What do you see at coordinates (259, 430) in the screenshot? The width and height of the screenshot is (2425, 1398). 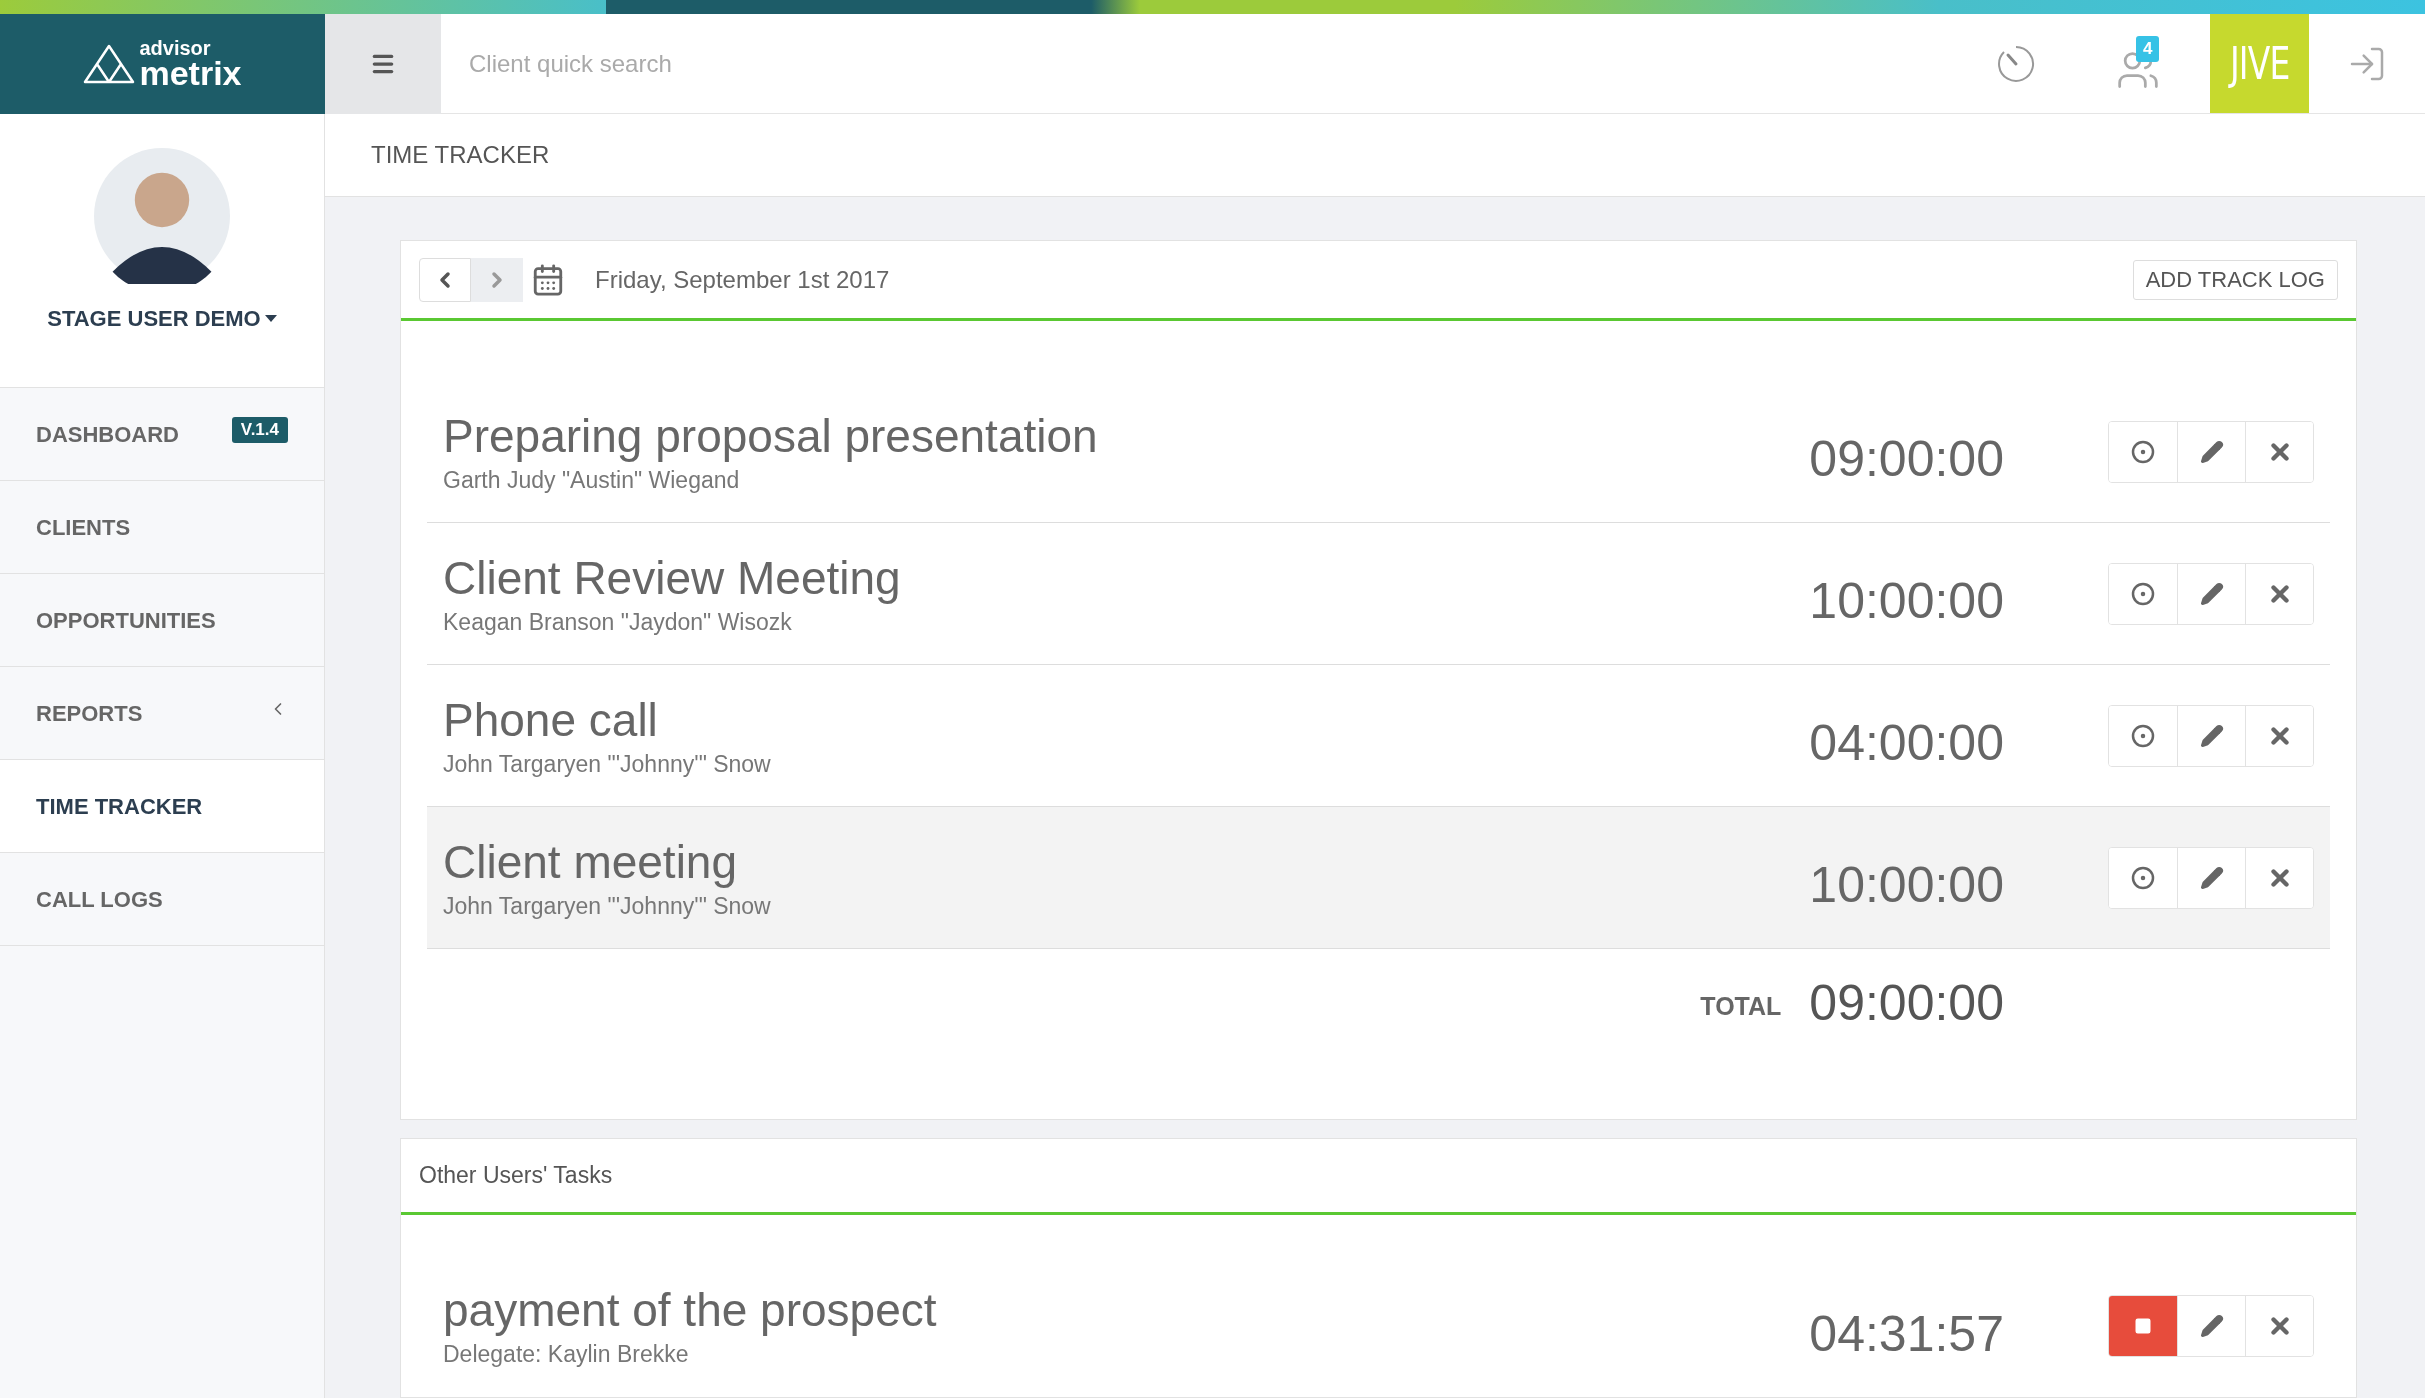 I see `version-badge: V.1.4` at bounding box center [259, 430].